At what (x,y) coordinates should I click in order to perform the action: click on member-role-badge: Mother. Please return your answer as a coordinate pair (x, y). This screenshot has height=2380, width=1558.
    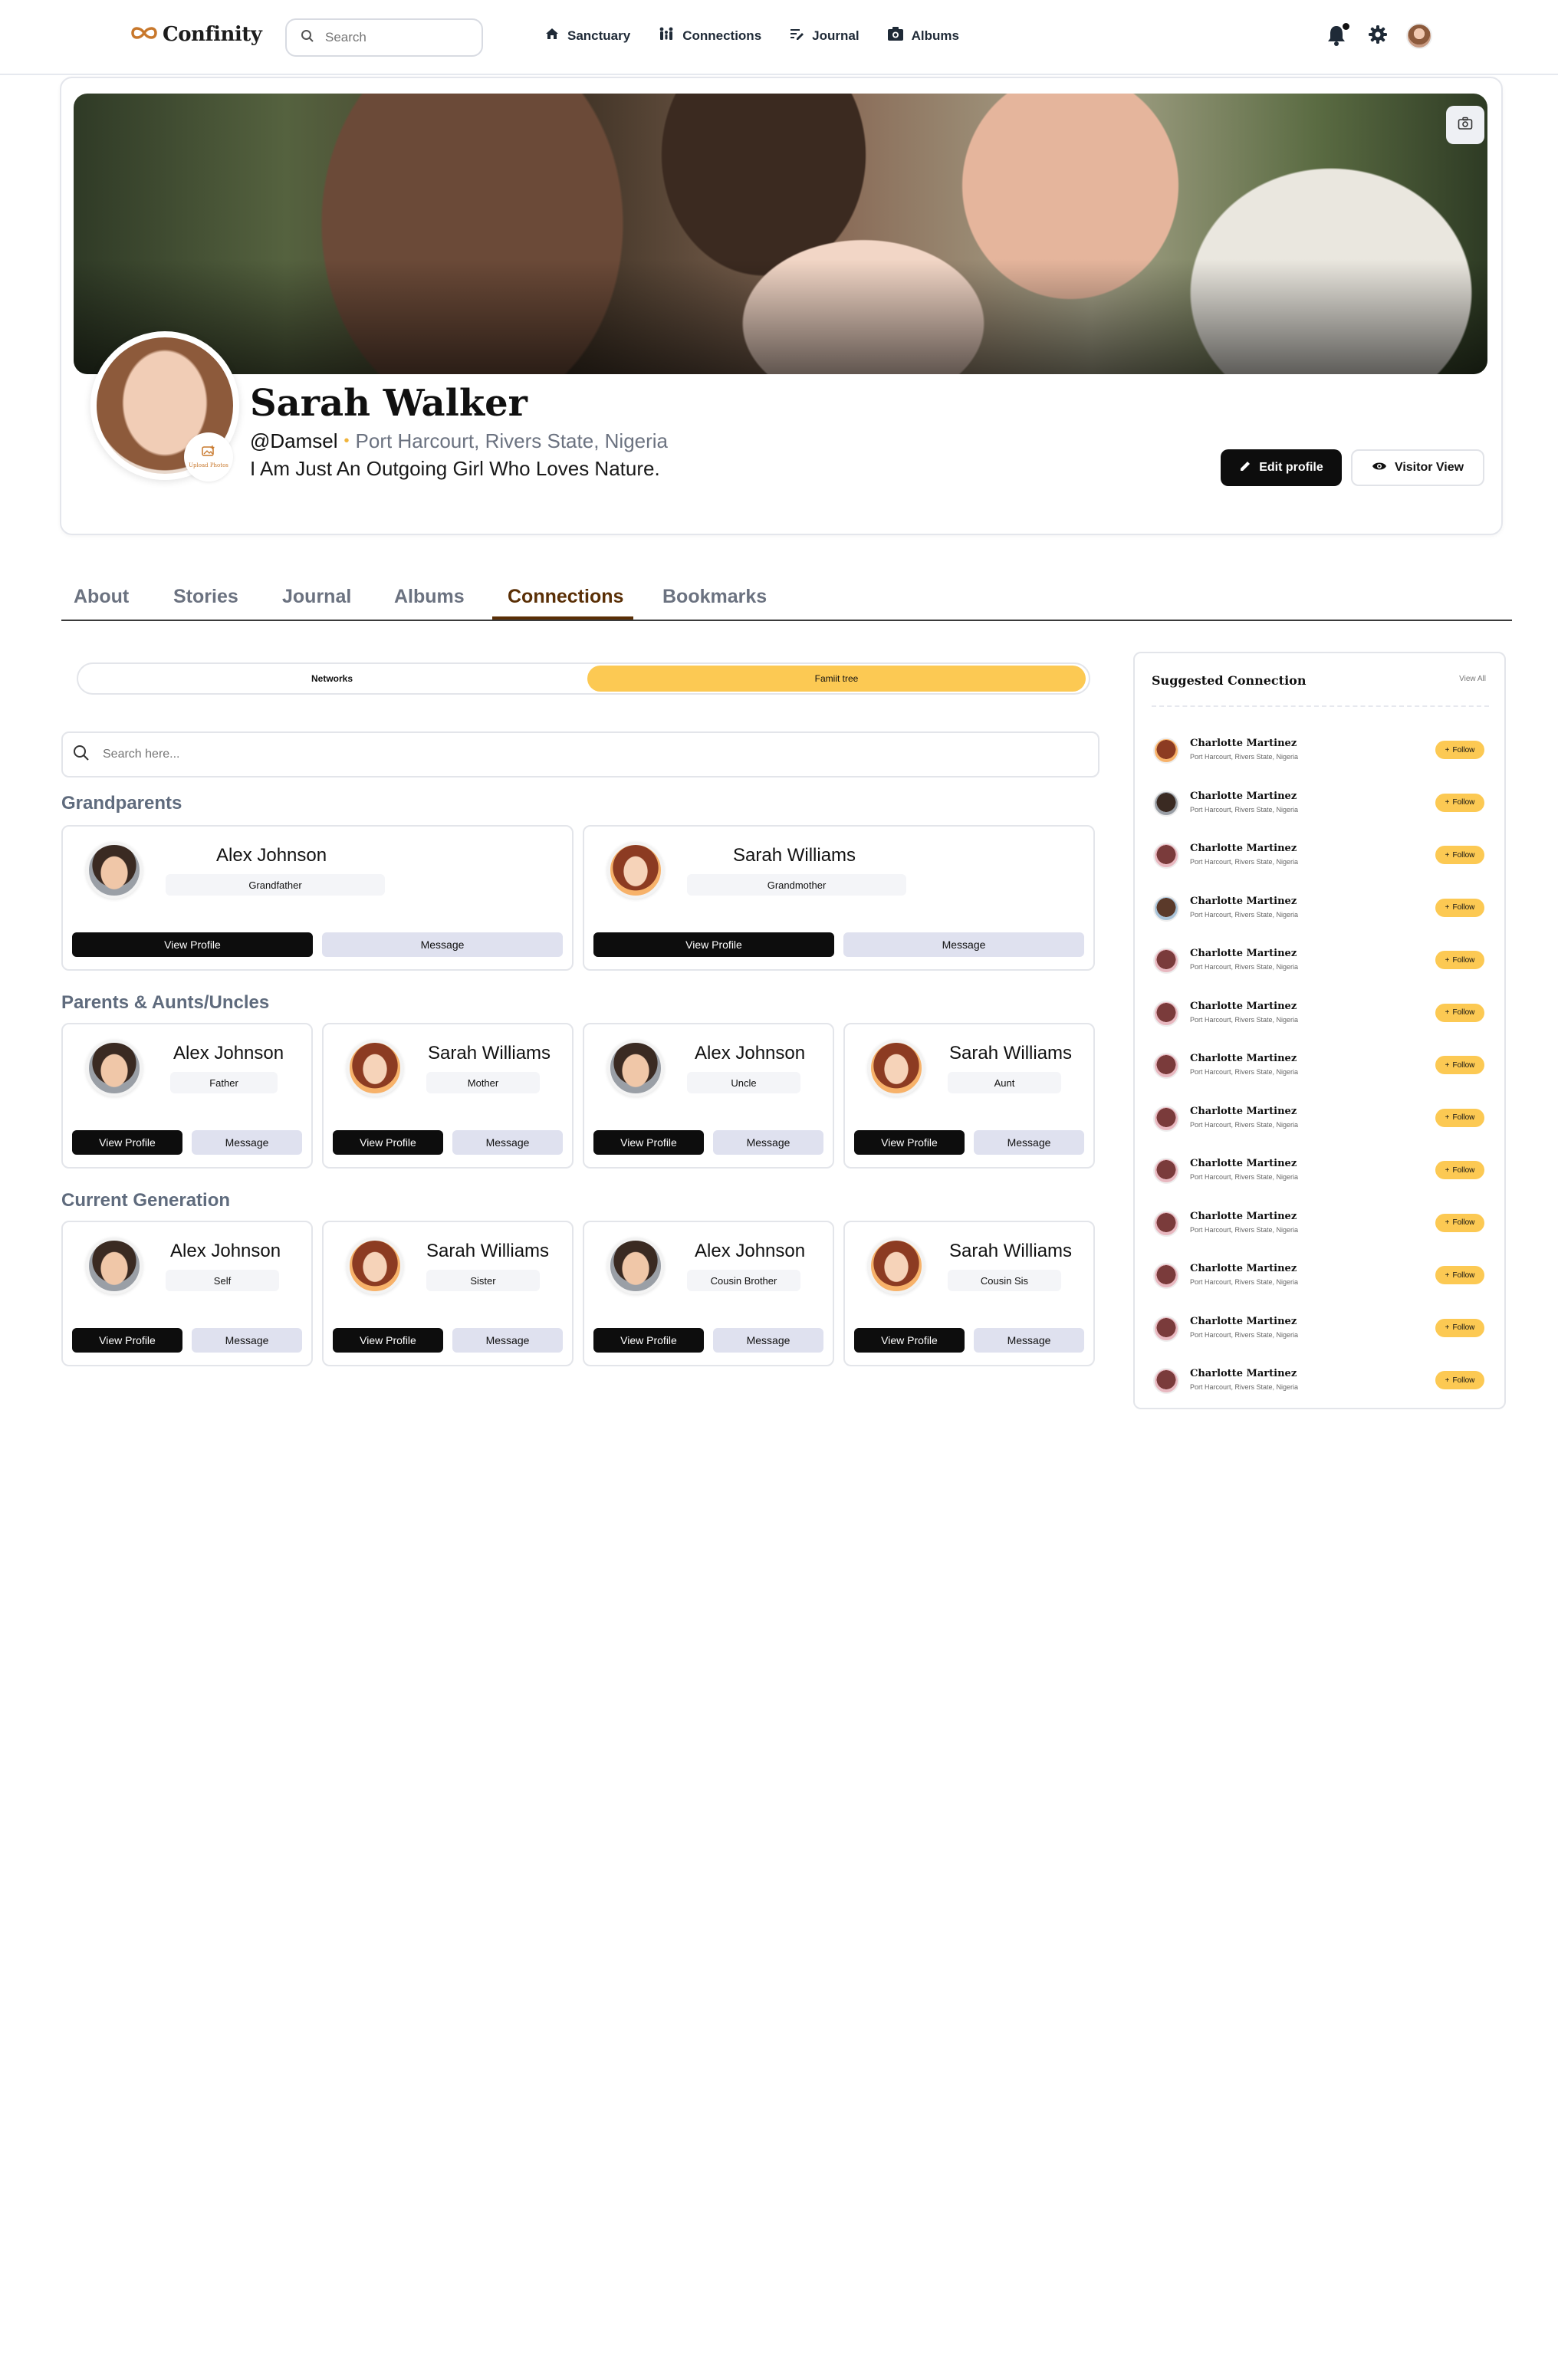
    Looking at the image, I should click on (483, 1083).